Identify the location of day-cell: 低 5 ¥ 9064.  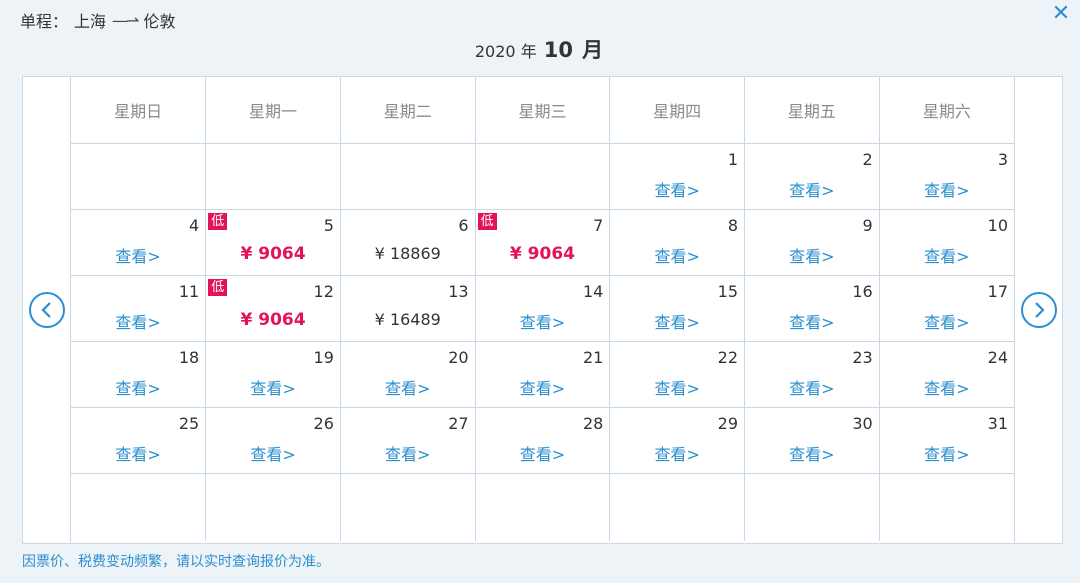
(273, 242).